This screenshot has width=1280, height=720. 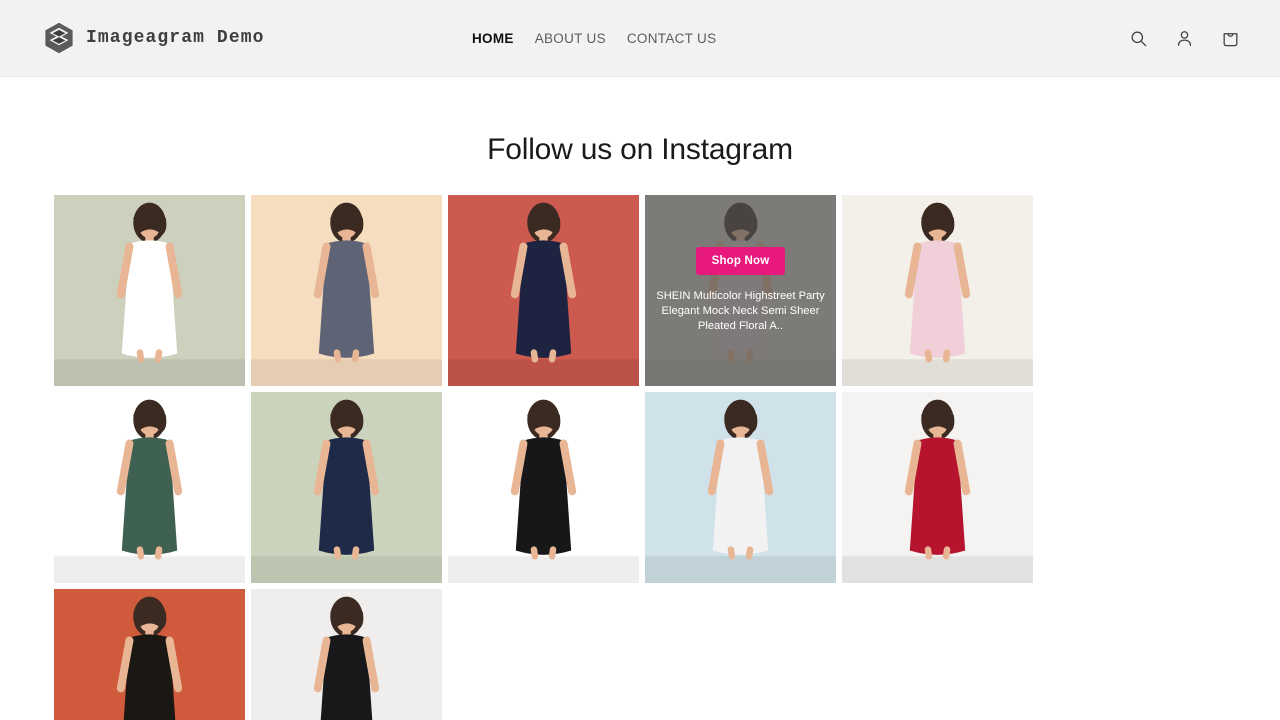 What do you see at coordinates (493, 38) in the screenshot?
I see `nav-item-home: HOME` at bounding box center [493, 38].